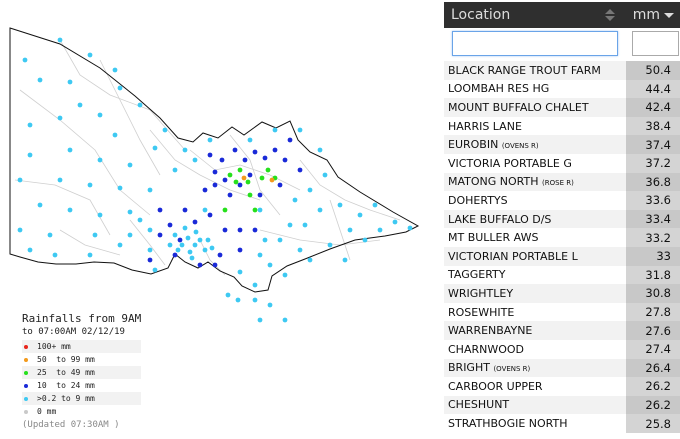 The width and height of the screenshot is (680, 439). Describe the element at coordinates (562, 200) in the screenshot. I see `station-row: DOHERTYS 33.6` at that location.